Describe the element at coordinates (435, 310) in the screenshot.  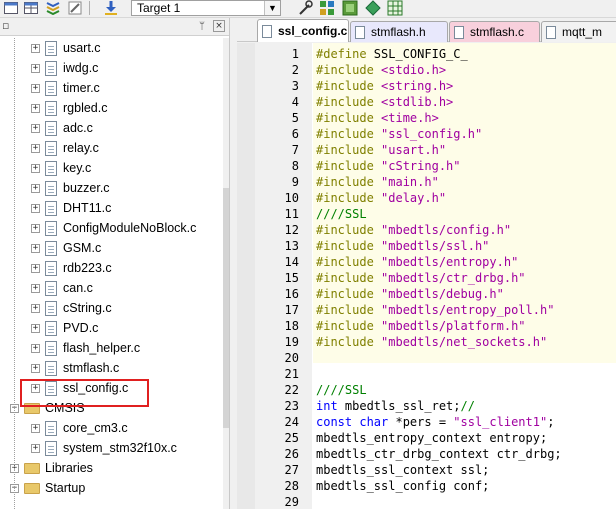
I see `code-line: #include "mbedtls/entropy_poll.h"` at that location.